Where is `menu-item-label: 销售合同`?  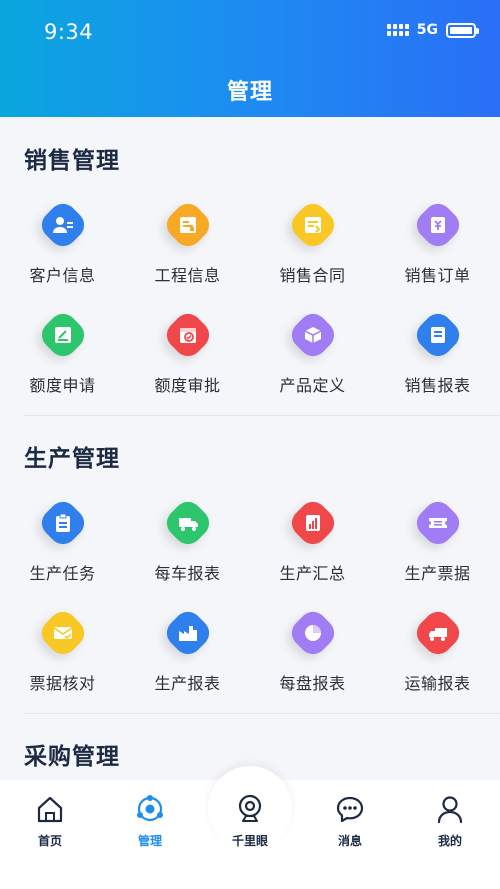 menu-item-label: 销售合同 is located at coordinates (312, 275).